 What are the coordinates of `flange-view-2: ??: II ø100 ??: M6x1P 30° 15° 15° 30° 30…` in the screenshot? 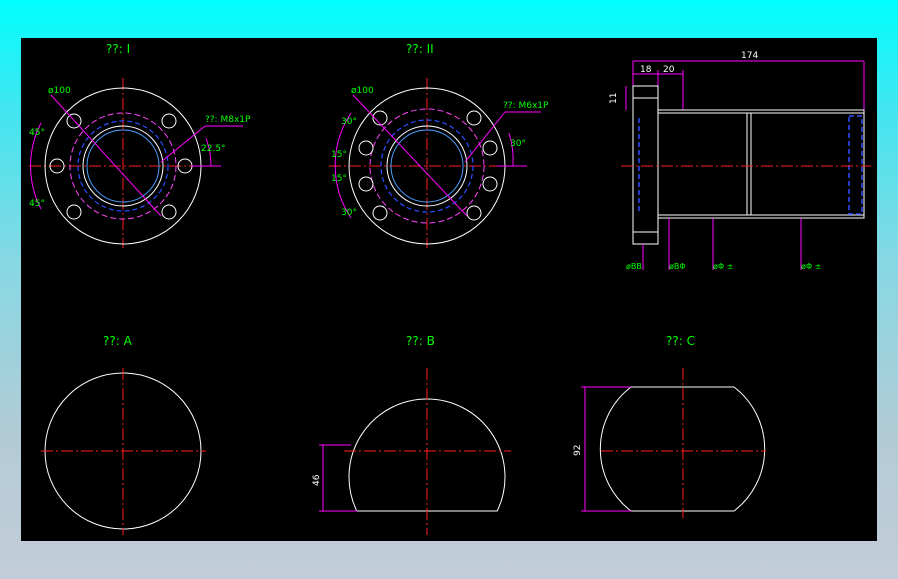 It's located at (439, 145).